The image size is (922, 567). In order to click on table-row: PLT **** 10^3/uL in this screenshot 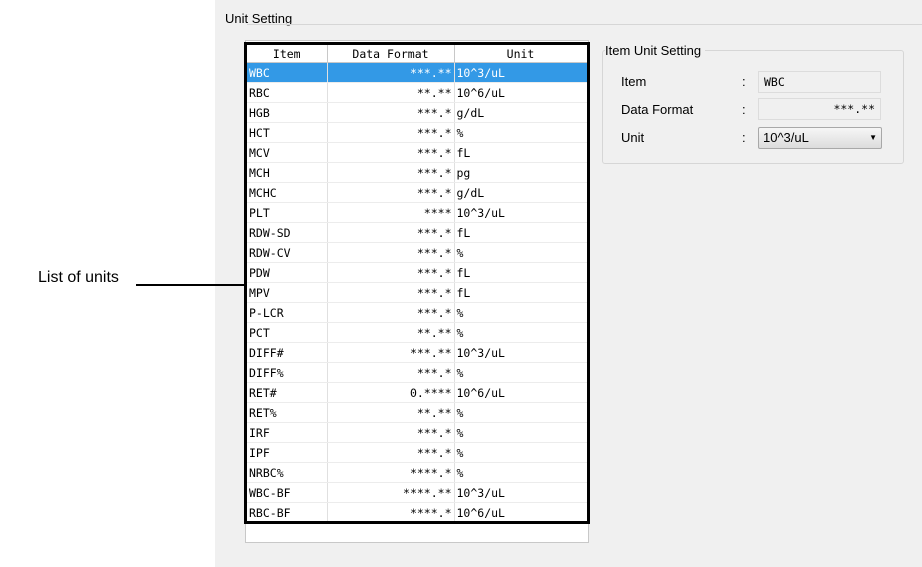, I will do `click(417, 212)`.